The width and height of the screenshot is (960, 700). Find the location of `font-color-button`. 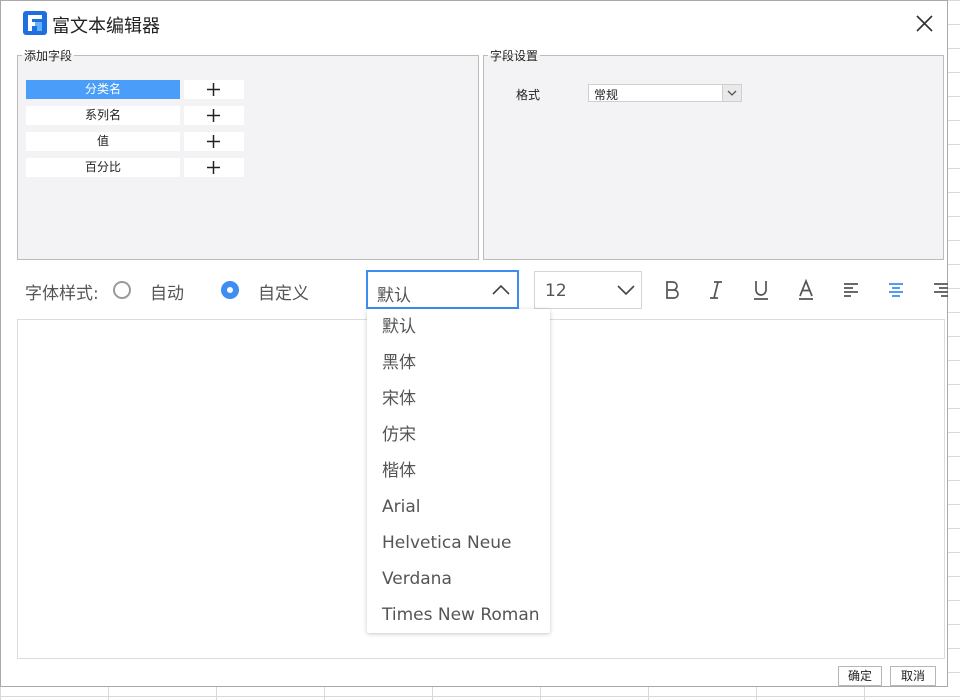

font-color-button is located at coordinates (806, 290).